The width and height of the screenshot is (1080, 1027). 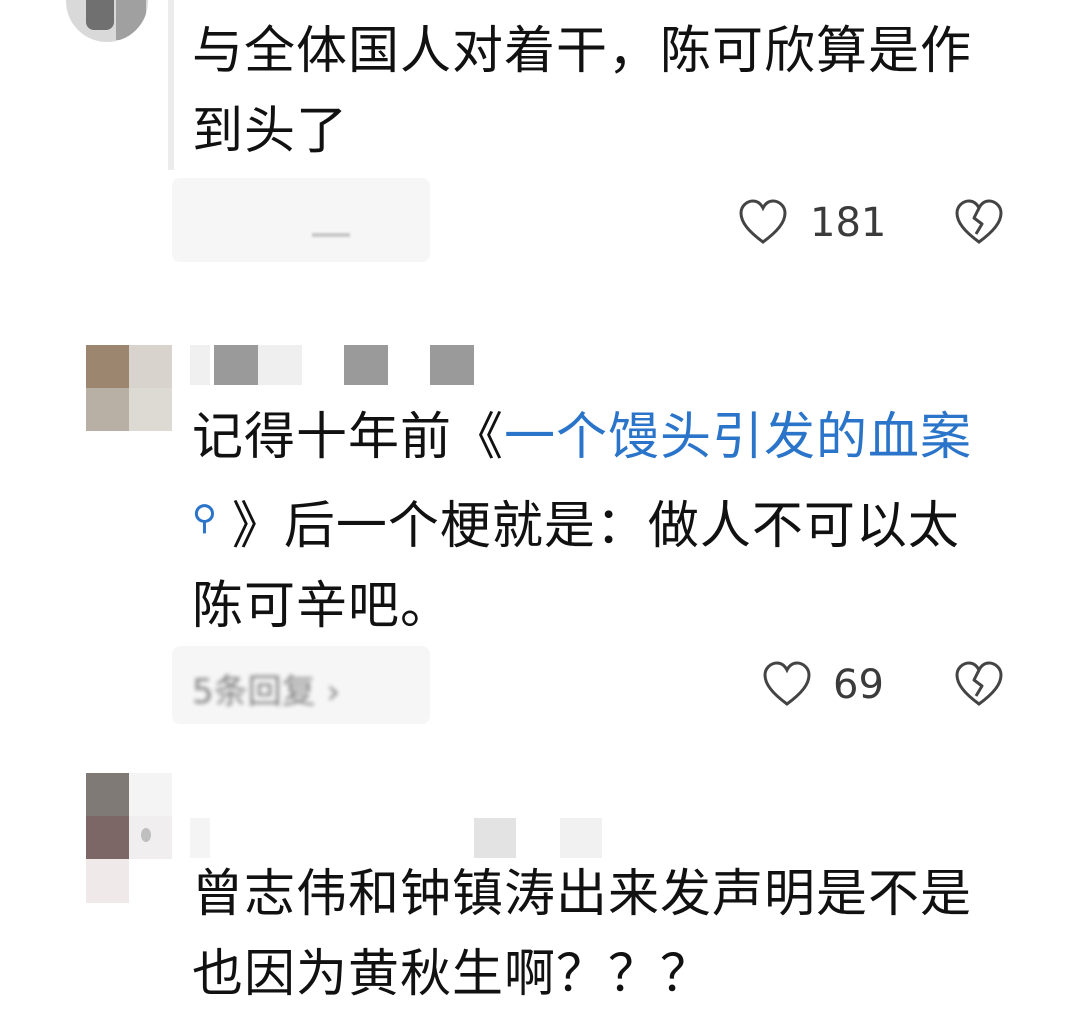 What do you see at coordinates (301, 685) in the screenshot?
I see `reply-count-chip: 5条回复 ›` at bounding box center [301, 685].